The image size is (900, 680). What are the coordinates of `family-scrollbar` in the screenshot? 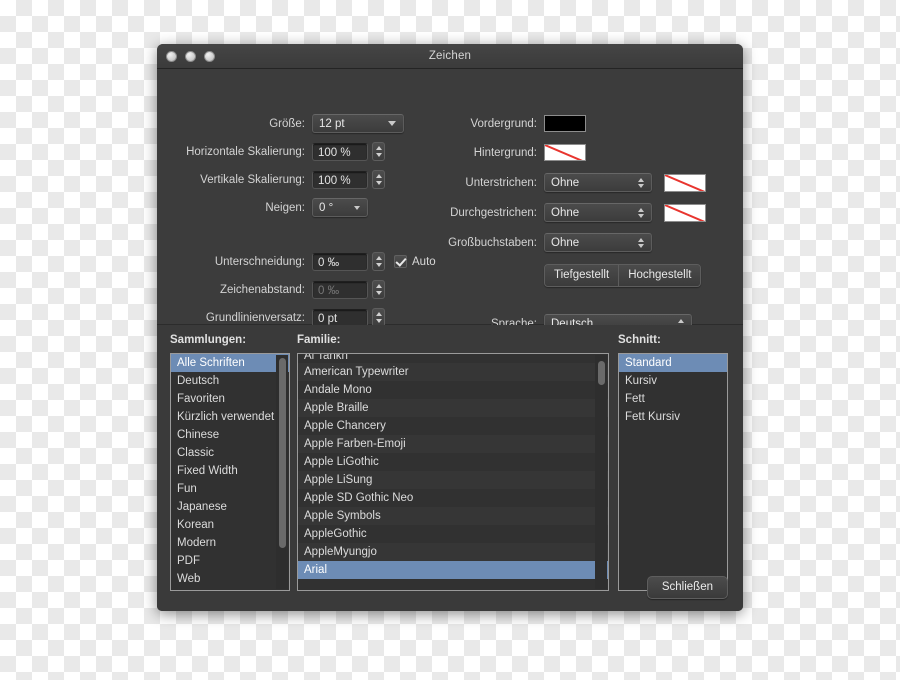 It's located at (601, 472).